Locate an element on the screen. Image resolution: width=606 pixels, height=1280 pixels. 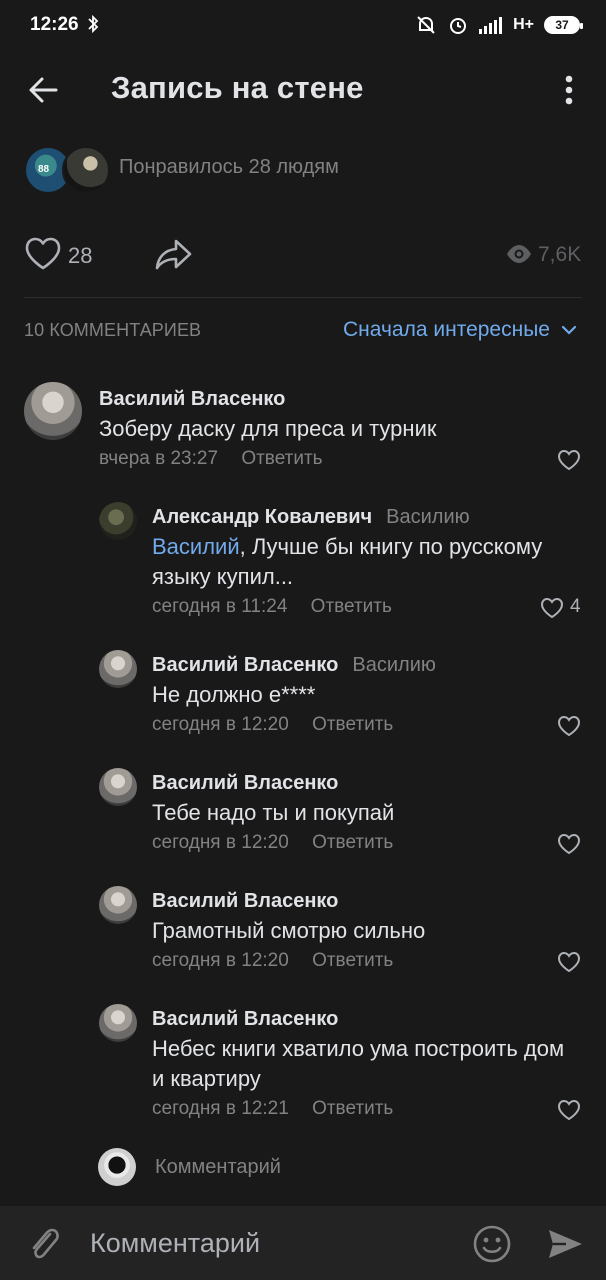
comment-meta: сегодня в 12:21 Ответить is located at coordinates (272, 1109).